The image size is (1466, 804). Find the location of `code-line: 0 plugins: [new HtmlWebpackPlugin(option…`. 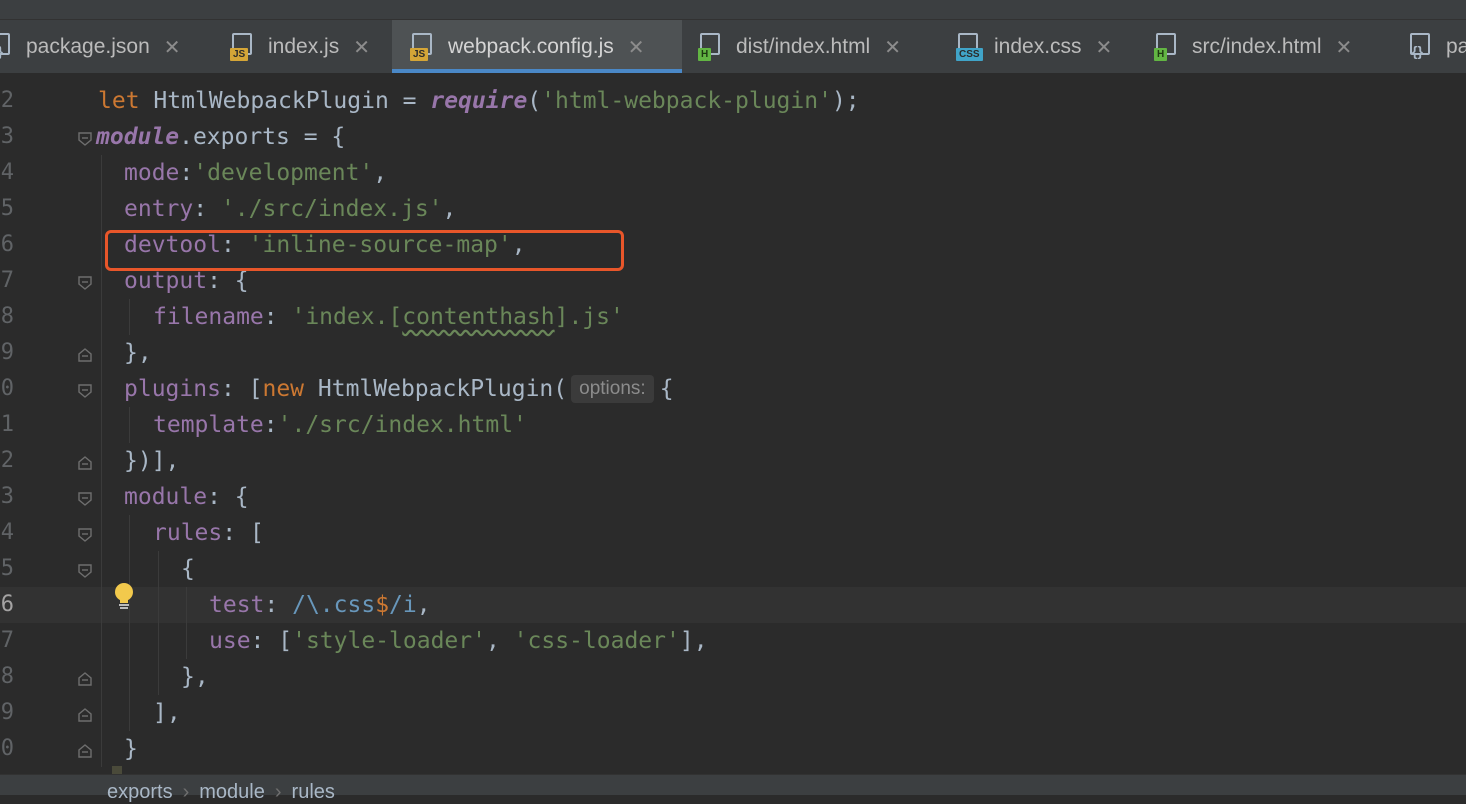

code-line: 0 plugins: [new HtmlWebpackPlugin(option… is located at coordinates (733, 389).